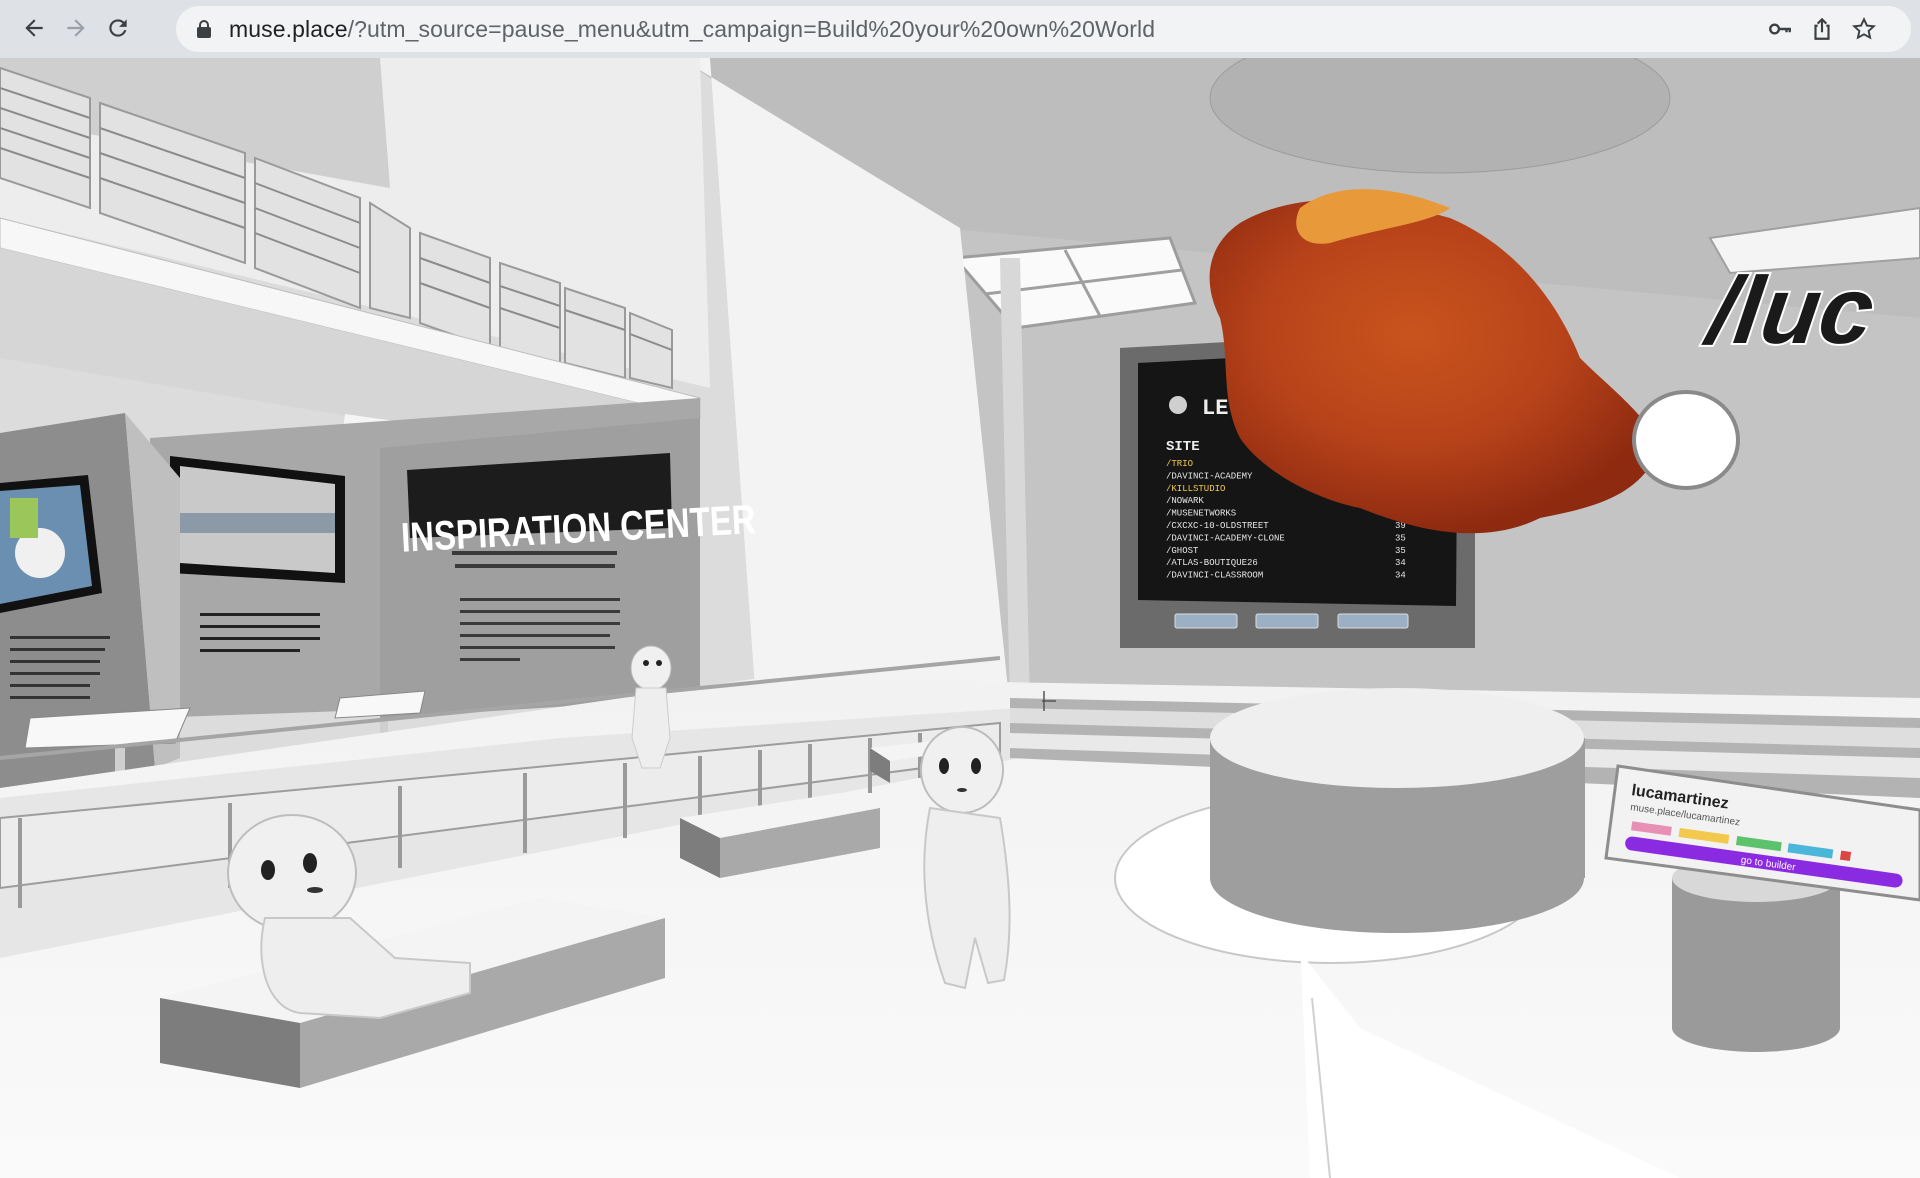 Image resolution: width=1920 pixels, height=1178 pixels. I want to click on lock-icon, so click(204, 29).